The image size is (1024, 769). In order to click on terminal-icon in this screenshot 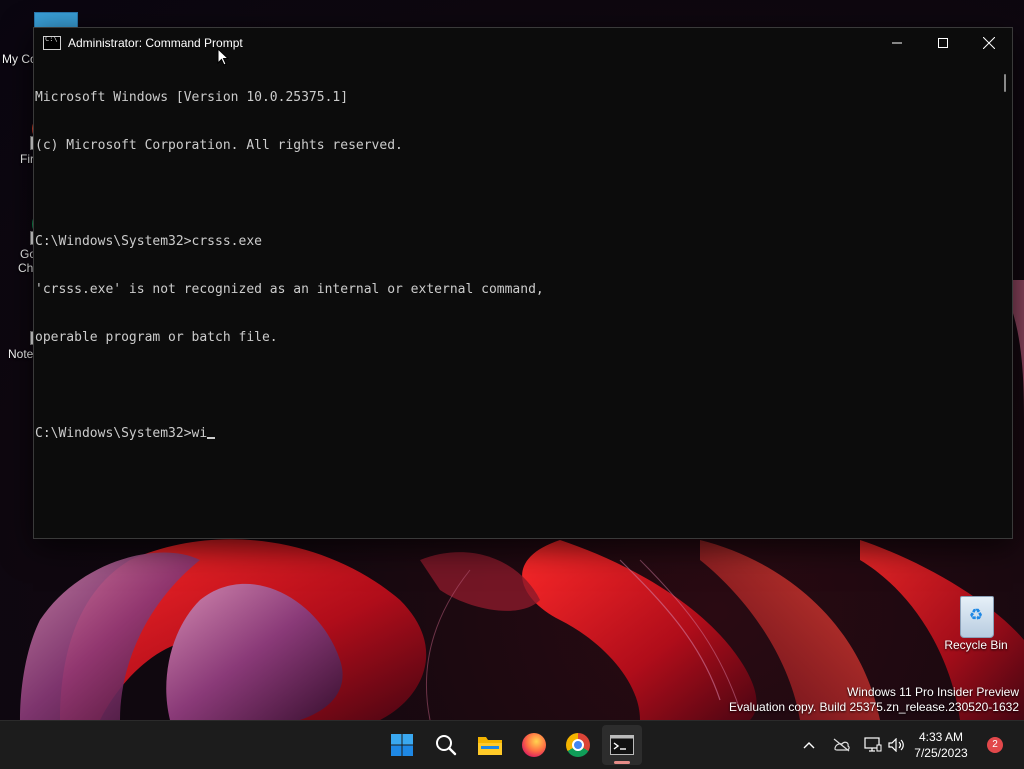, I will do `click(622, 745)`.